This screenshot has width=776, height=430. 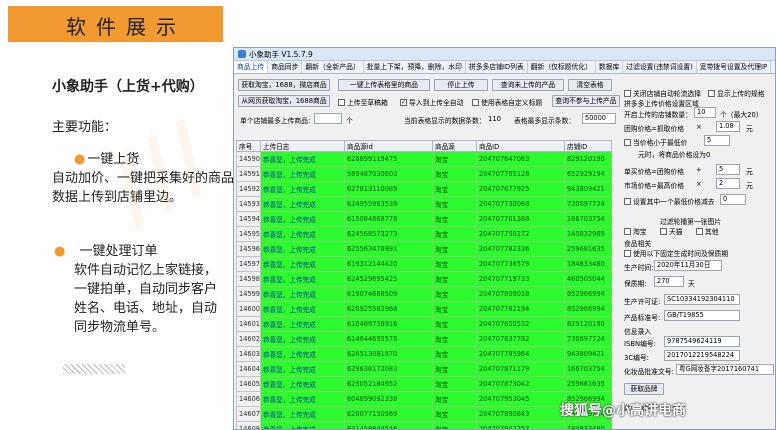 I want to click on isbn-input: 9787549624119, so click(x=702, y=341).